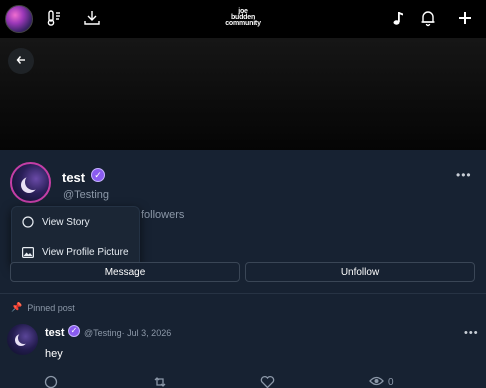 The image size is (486, 388). I want to click on brand-logo: joe budden community, so click(243, 17).